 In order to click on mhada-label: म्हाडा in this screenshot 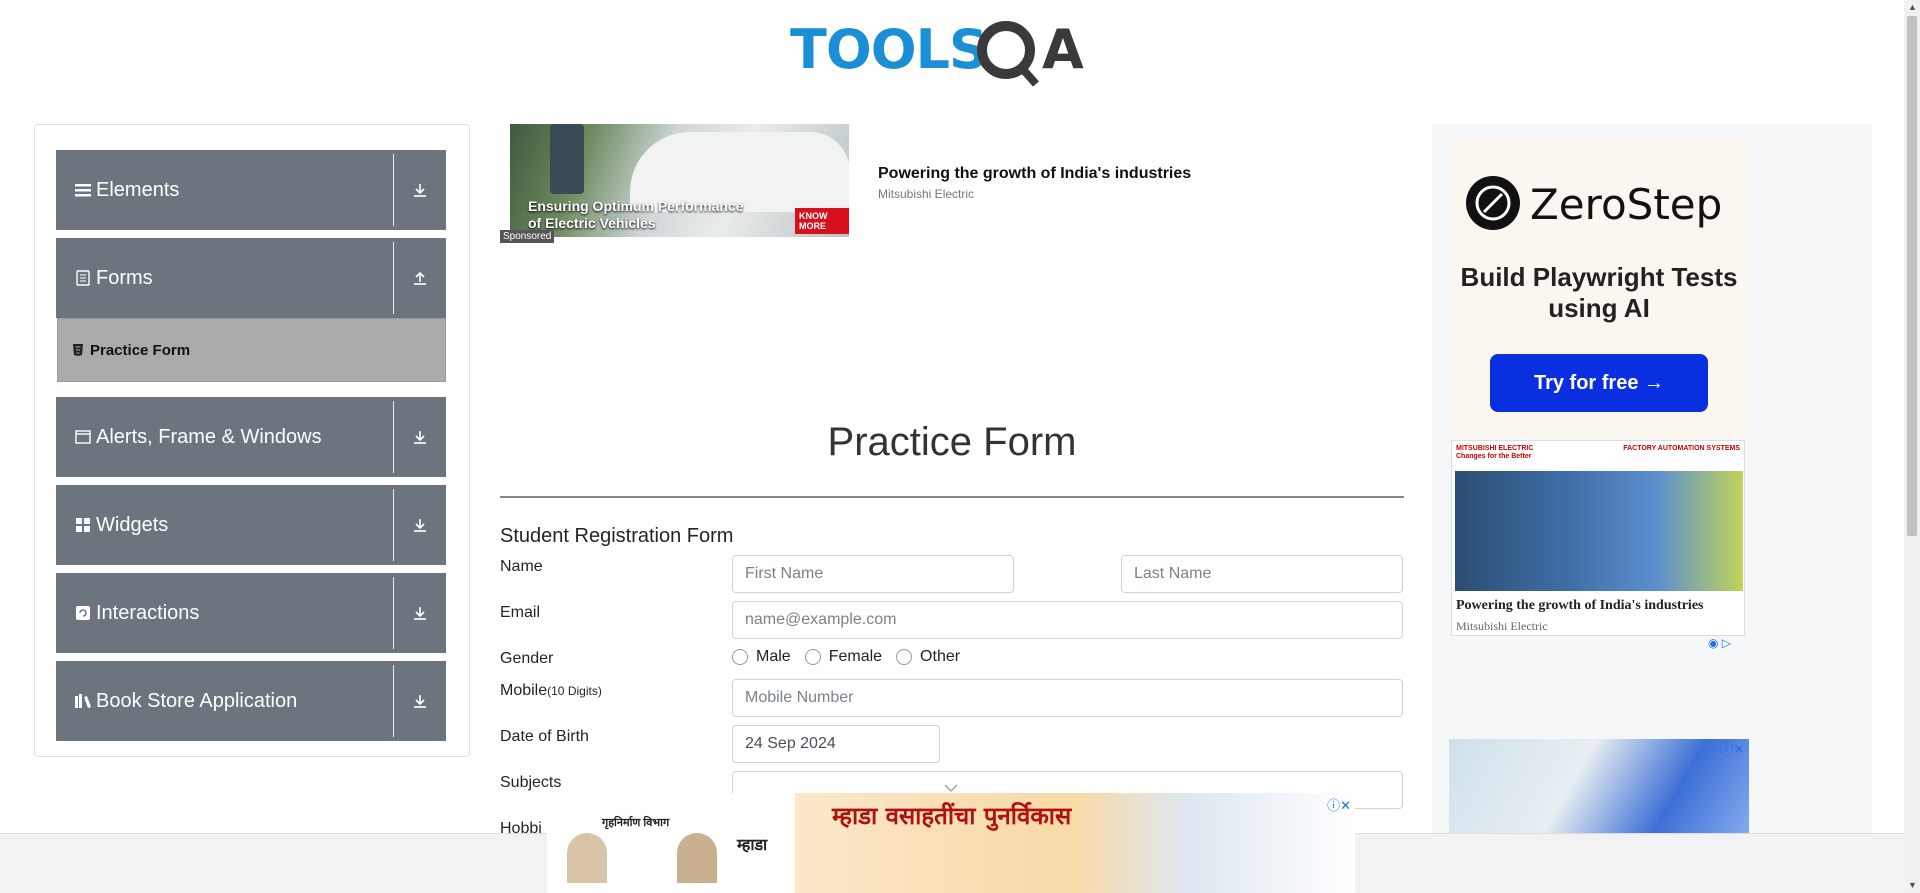, I will do `click(752, 845)`.